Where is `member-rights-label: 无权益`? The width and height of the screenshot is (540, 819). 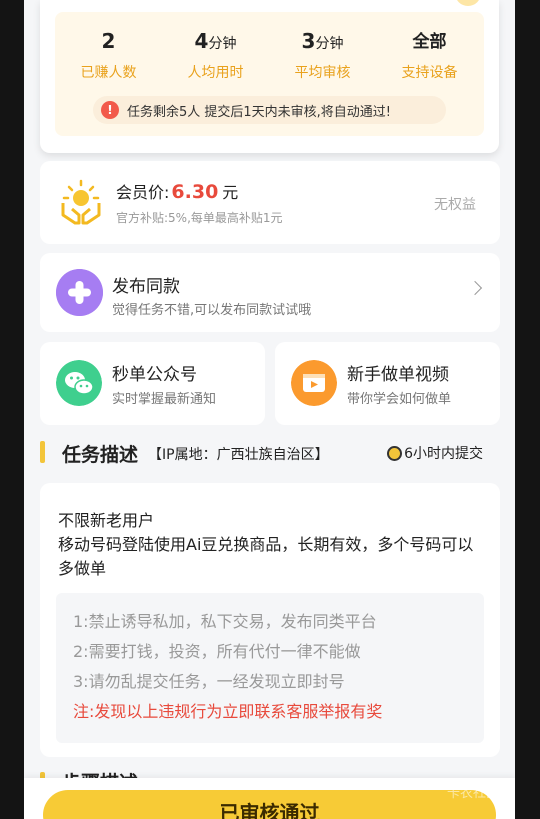 member-rights-label: 无权益 is located at coordinates (455, 205).